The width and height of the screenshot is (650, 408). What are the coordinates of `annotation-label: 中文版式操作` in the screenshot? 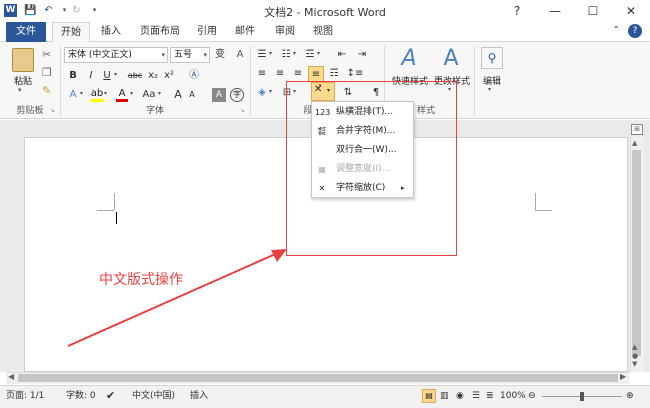 It's located at (141, 280).